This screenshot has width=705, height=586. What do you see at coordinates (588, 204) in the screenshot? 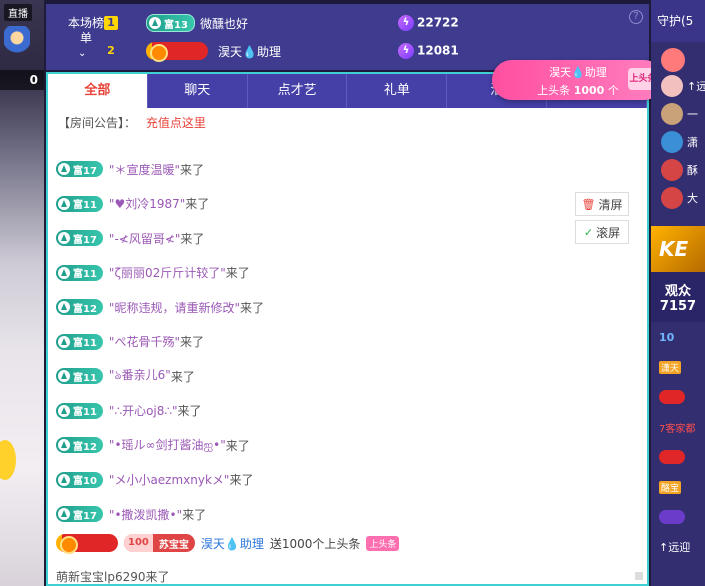
I see `trash-icon: 🗑` at bounding box center [588, 204].